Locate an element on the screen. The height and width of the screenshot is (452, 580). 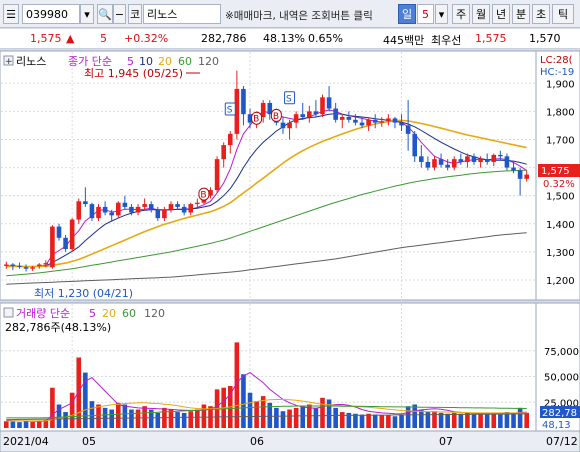
period-tick-button: 틱 is located at coordinates (563, 14).